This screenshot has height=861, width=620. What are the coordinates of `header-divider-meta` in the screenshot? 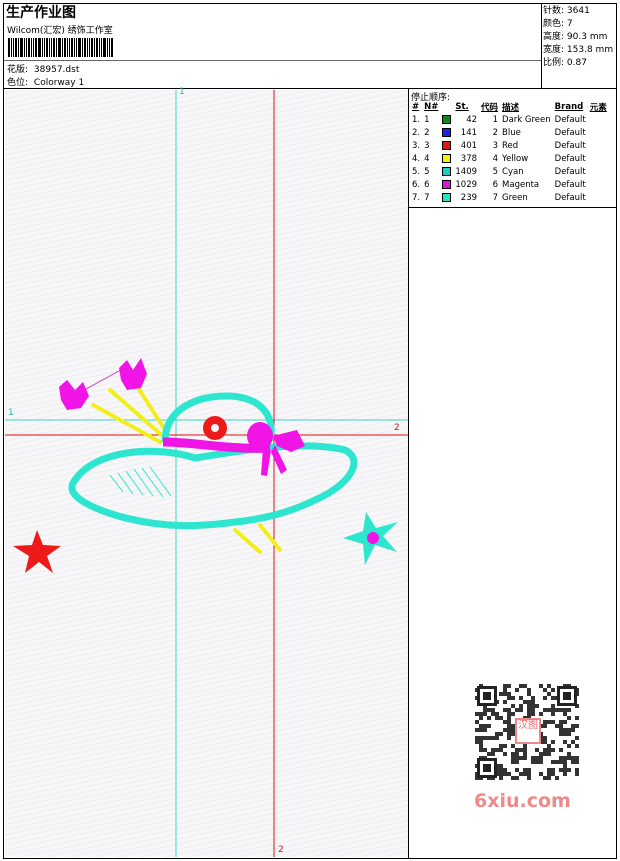 It's located at (272, 60).